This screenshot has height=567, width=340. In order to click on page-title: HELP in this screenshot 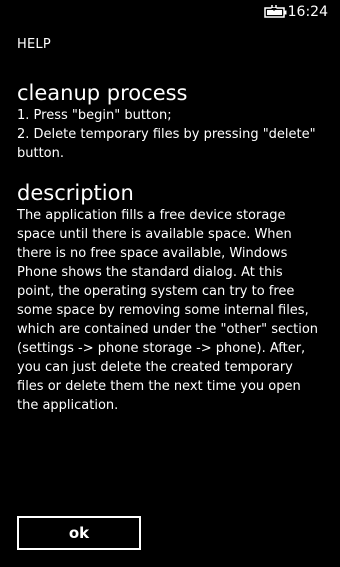, I will do `click(34, 44)`.